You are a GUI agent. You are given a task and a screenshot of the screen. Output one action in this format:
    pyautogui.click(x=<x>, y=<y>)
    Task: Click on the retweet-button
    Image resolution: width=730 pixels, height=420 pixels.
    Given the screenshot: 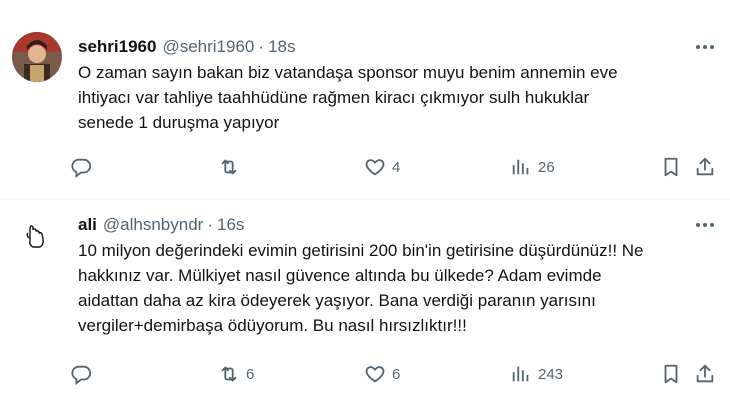 What is the action you would take?
    pyautogui.click(x=232, y=167)
    